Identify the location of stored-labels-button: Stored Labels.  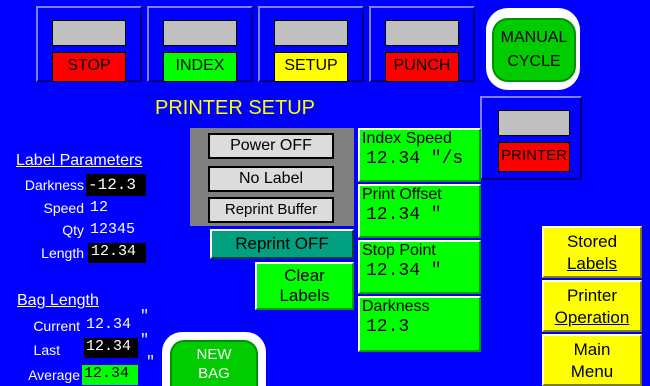
(592, 252).